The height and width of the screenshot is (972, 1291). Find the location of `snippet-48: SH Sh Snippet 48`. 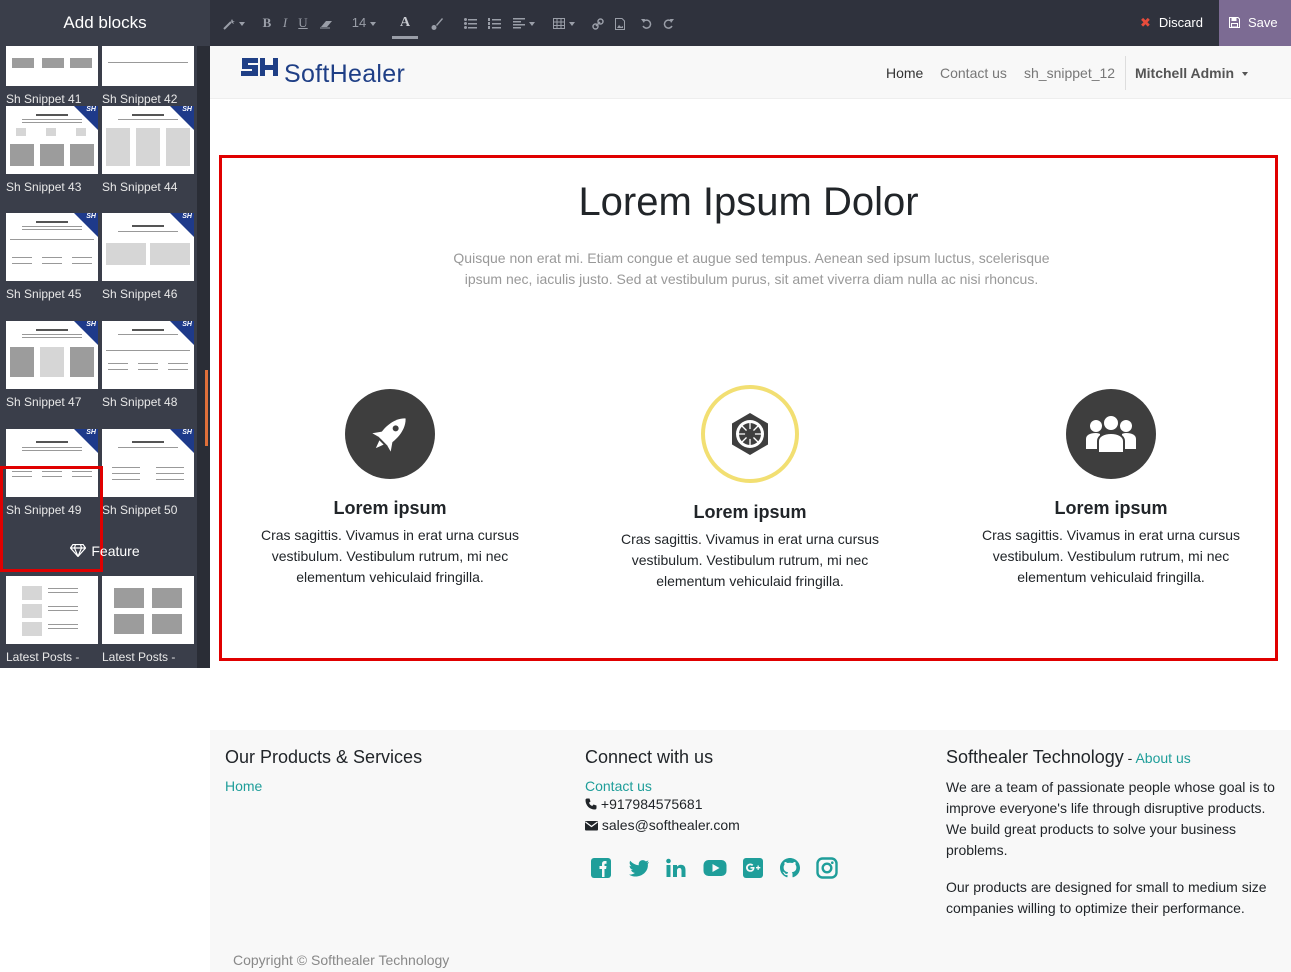

snippet-48: SH Sh Snippet 48 is located at coordinates (148, 365).